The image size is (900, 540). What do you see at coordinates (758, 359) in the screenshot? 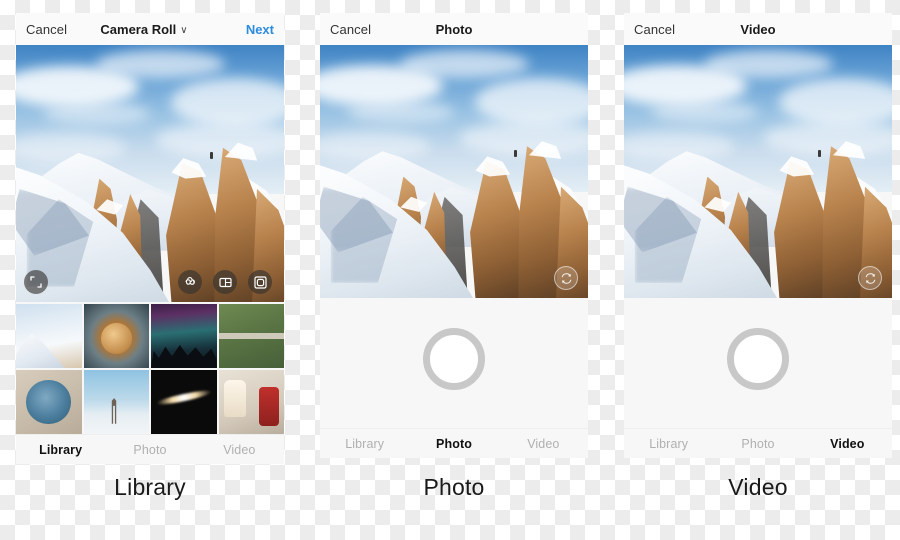
I see `record-button` at bounding box center [758, 359].